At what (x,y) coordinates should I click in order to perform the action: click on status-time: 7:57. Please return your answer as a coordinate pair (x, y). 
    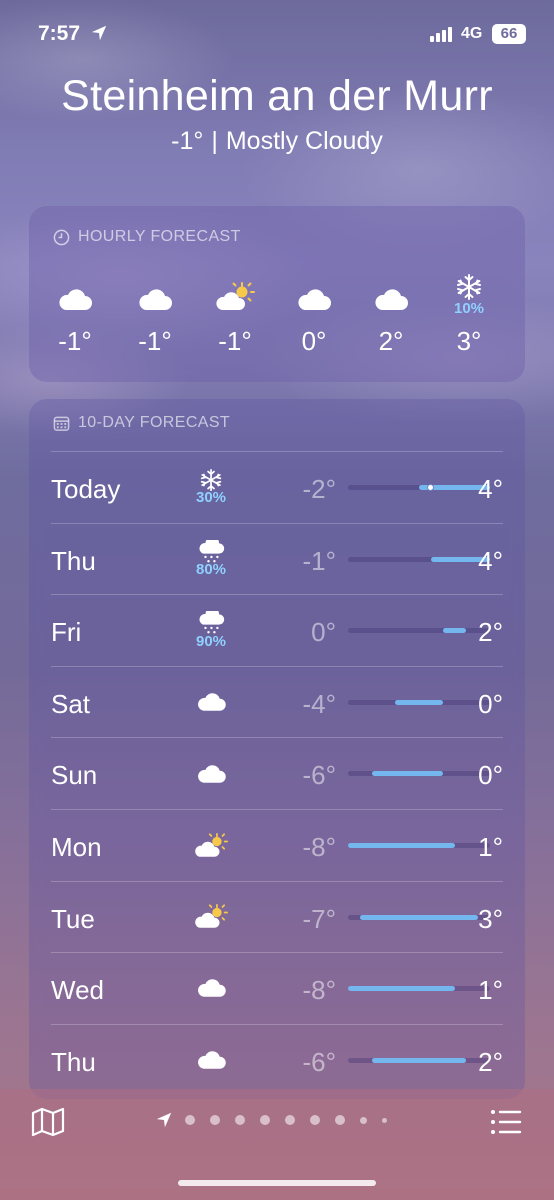
    Looking at the image, I should click on (59, 33).